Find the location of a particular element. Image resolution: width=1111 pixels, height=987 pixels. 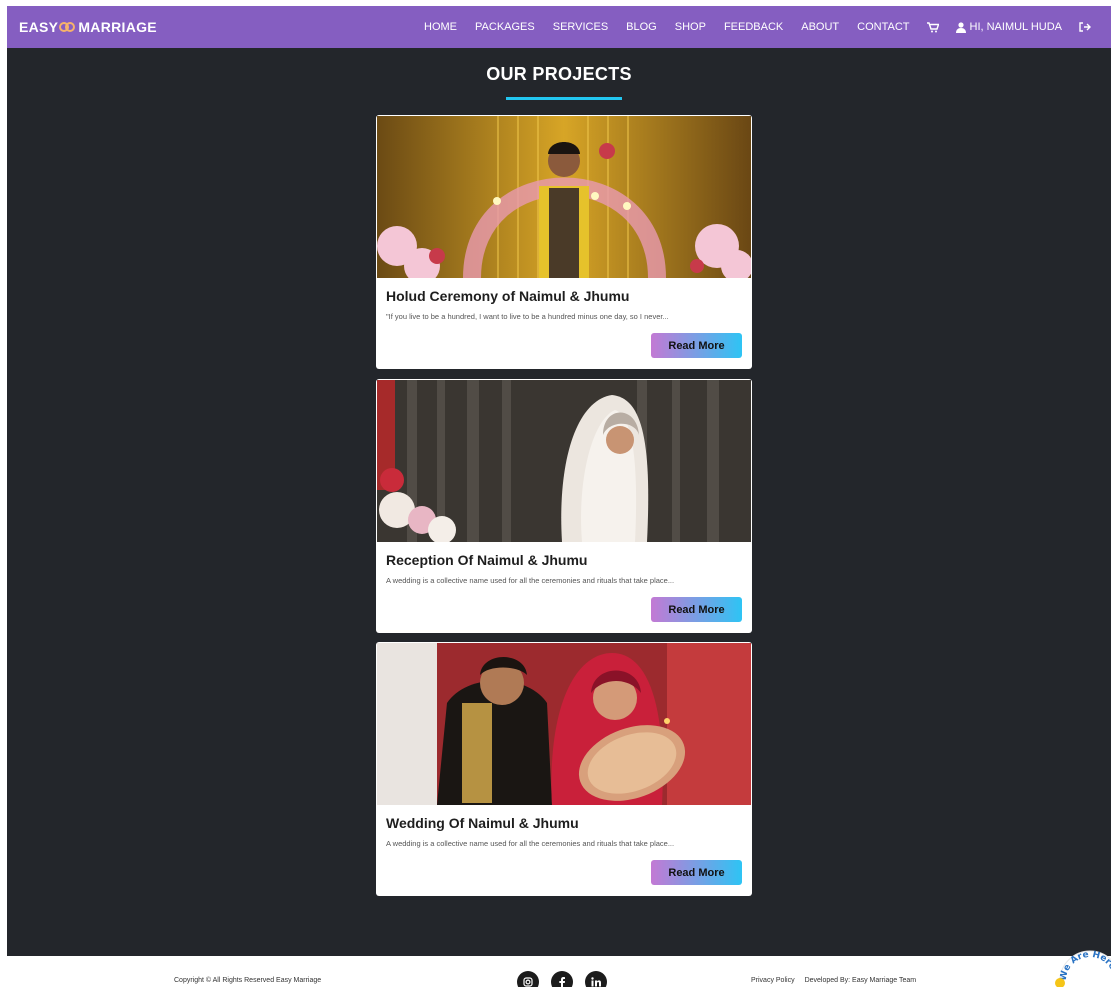

brand-left-text: EASY is located at coordinates (39, 27).